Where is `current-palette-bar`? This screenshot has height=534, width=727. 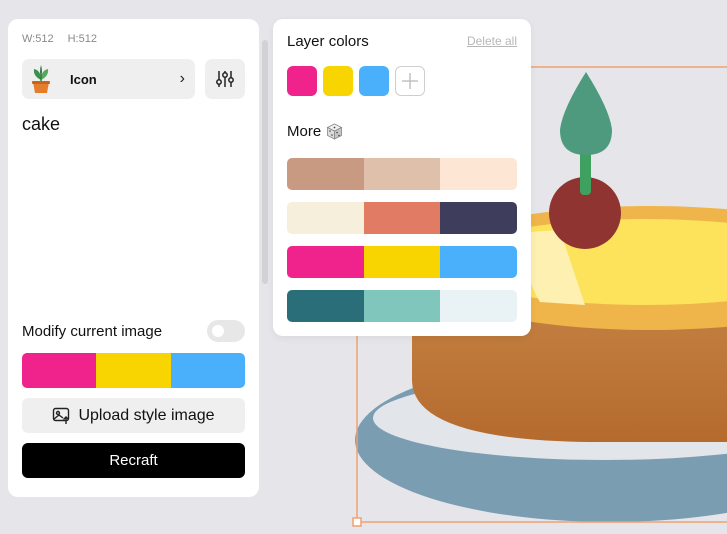 current-palette-bar is located at coordinates (133, 370).